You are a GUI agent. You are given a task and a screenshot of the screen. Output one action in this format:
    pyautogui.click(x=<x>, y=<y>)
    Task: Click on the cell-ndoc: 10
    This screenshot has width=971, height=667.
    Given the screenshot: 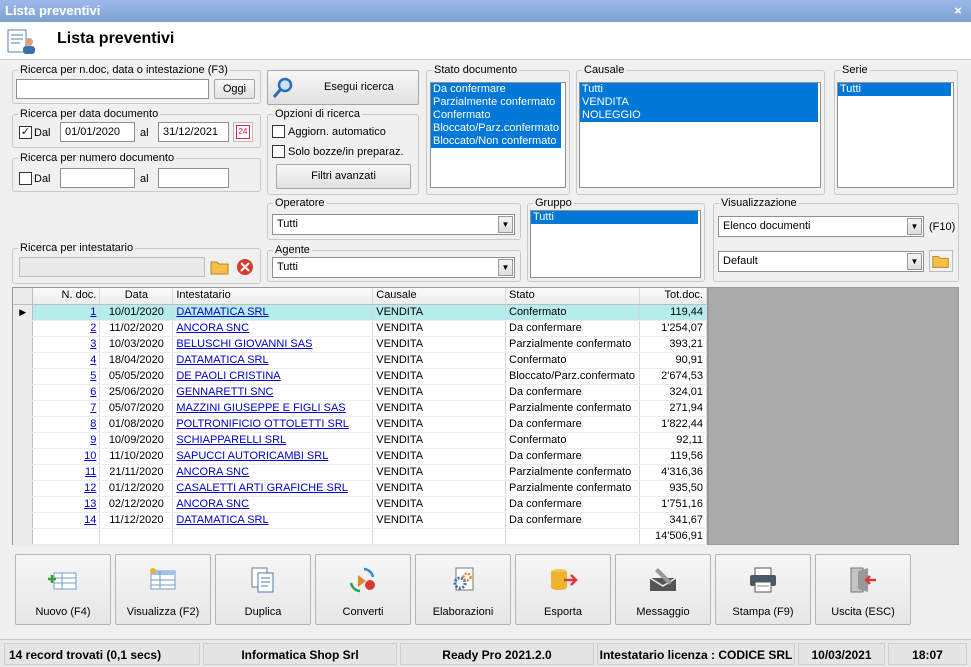 What is the action you would take?
    pyautogui.click(x=66, y=456)
    